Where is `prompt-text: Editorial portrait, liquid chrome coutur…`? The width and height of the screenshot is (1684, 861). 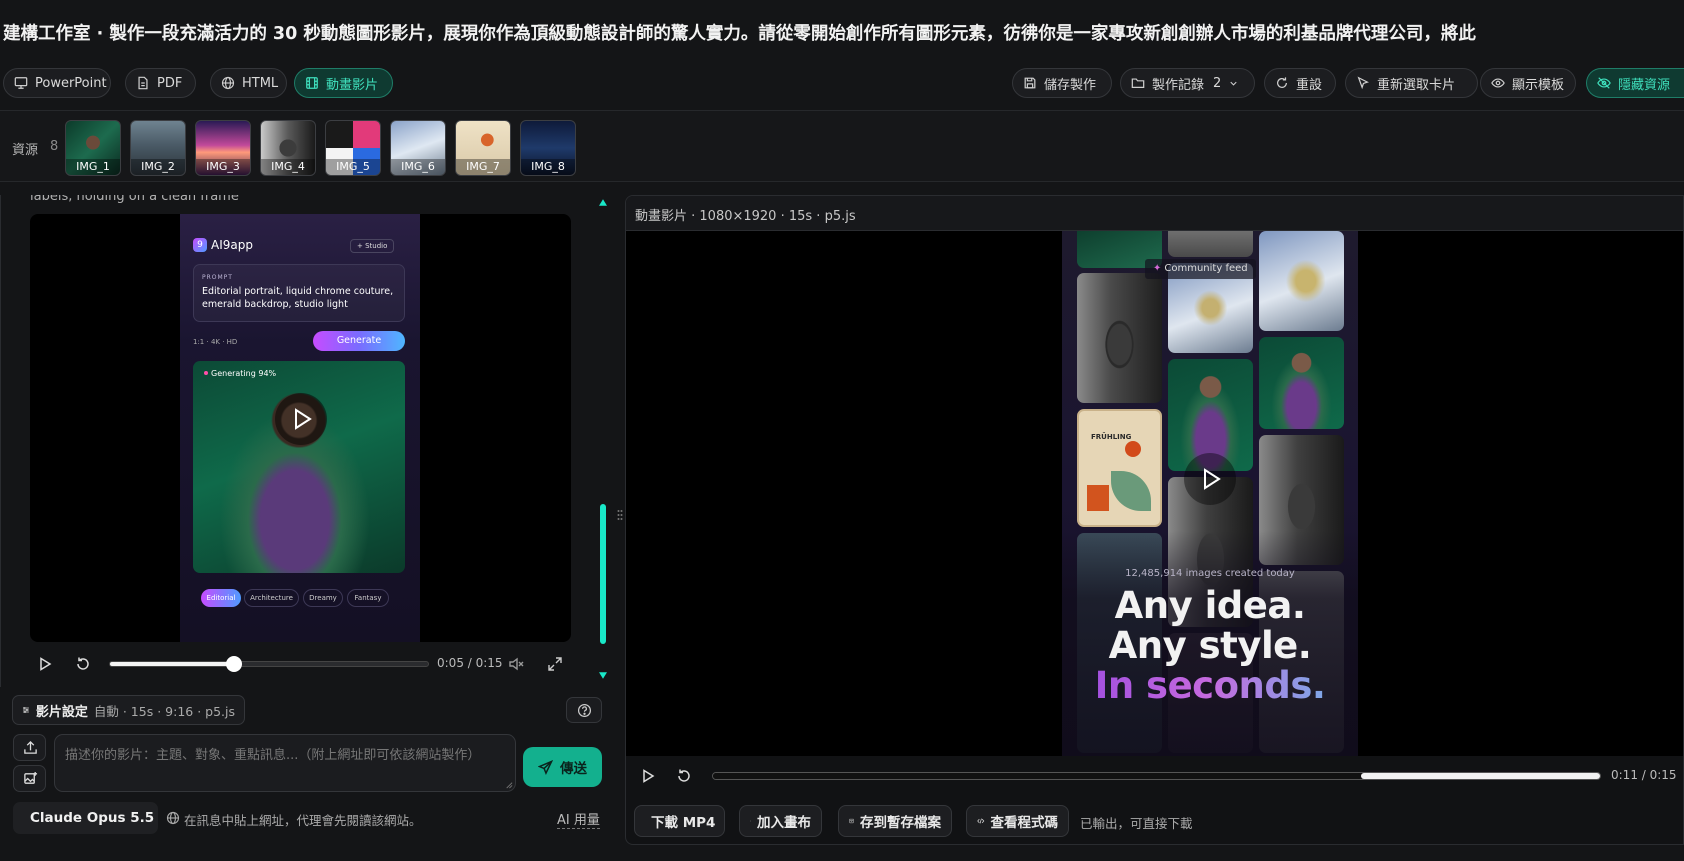
prompt-text: Editorial portrait, liquid chrome coutur… is located at coordinates (298, 298).